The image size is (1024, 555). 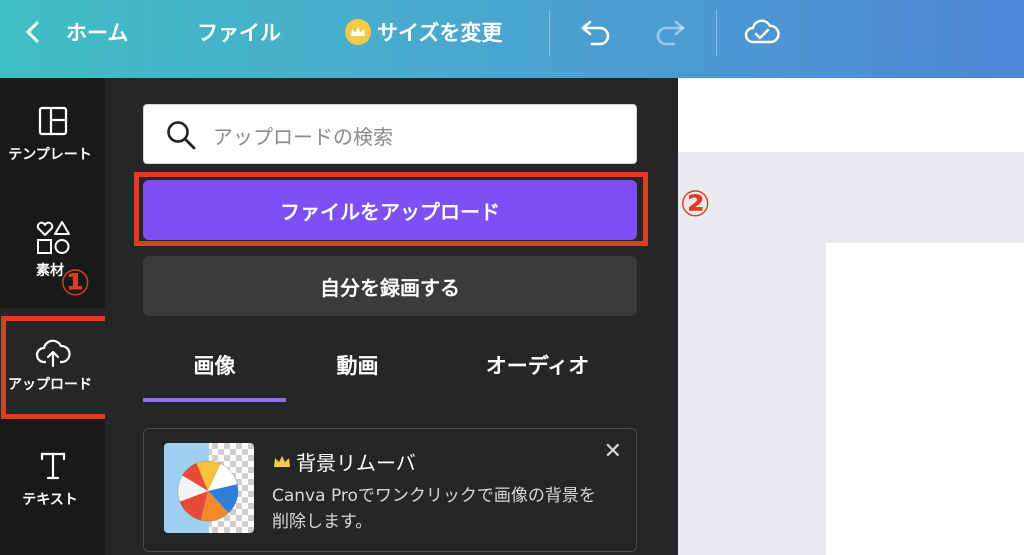 What do you see at coordinates (613, 451) in the screenshot?
I see `close-icon: ✕` at bounding box center [613, 451].